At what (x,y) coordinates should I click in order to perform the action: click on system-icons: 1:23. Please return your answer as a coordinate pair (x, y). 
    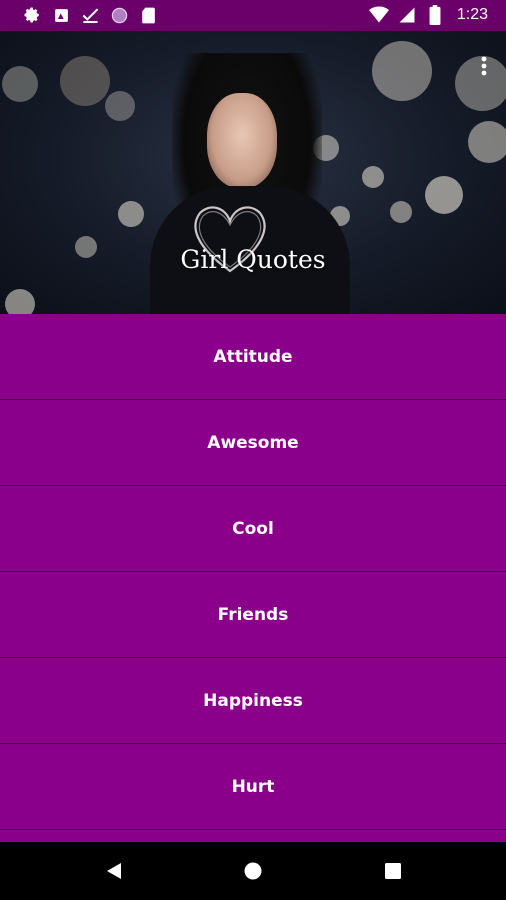
    Looking at the image, I should click on (428, 15).